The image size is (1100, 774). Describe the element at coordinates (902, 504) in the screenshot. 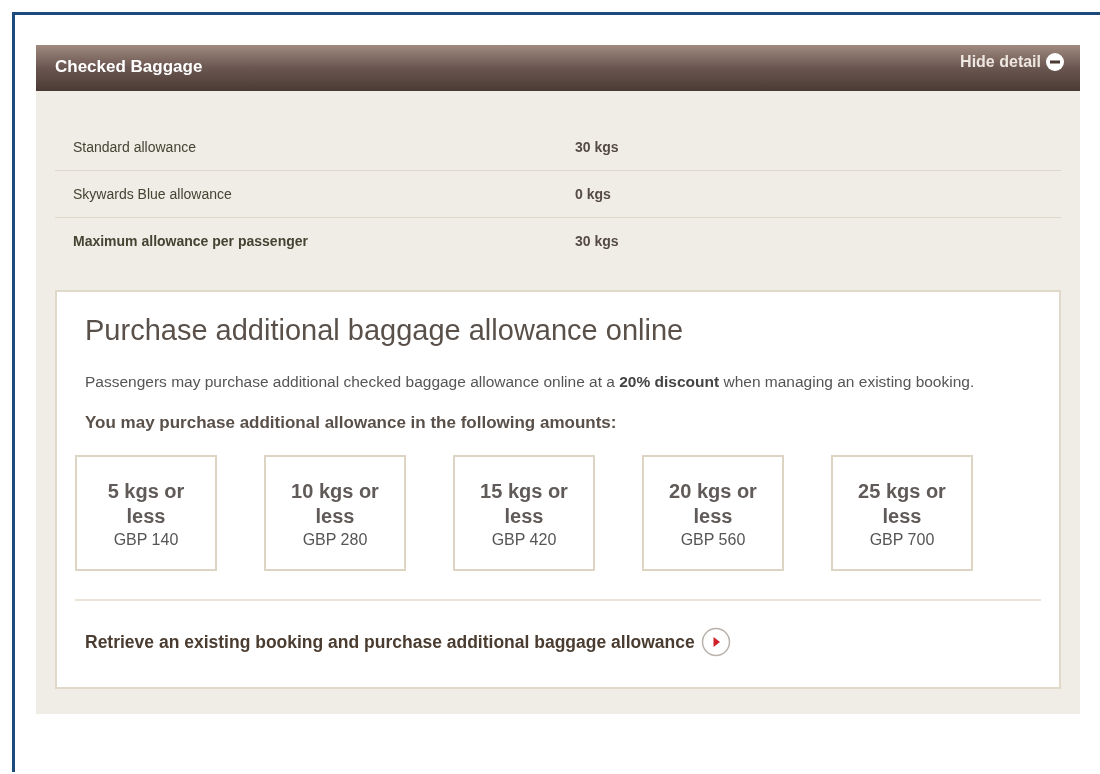

I see `option-amount: 25 kgs or less` at that location.